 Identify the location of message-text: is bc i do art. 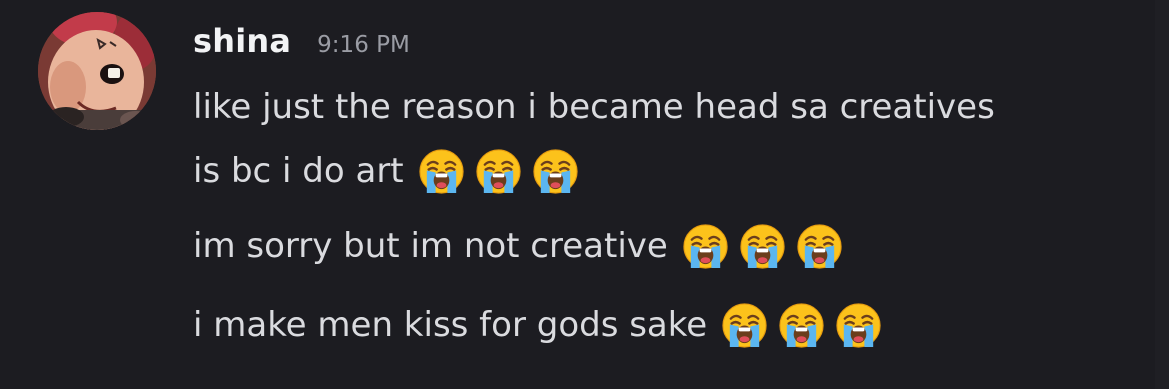
(298, 171).